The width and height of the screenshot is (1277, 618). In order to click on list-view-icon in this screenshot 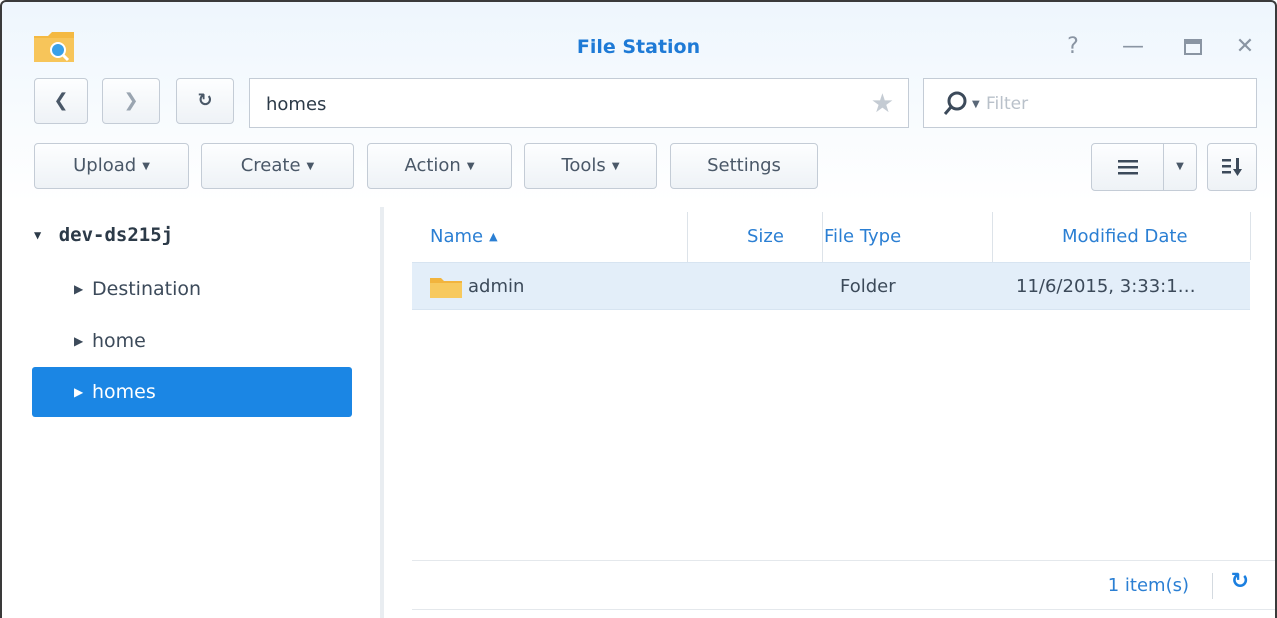, I will do `click(1128, 167)`.